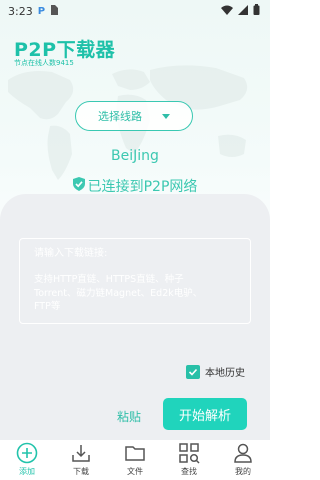 The height and width of the screenshot is (480, 320). What do you see at coordinates (189, 471) in the screenshot?
I see `nav-label: 查找` at bounding box center [189, 471].